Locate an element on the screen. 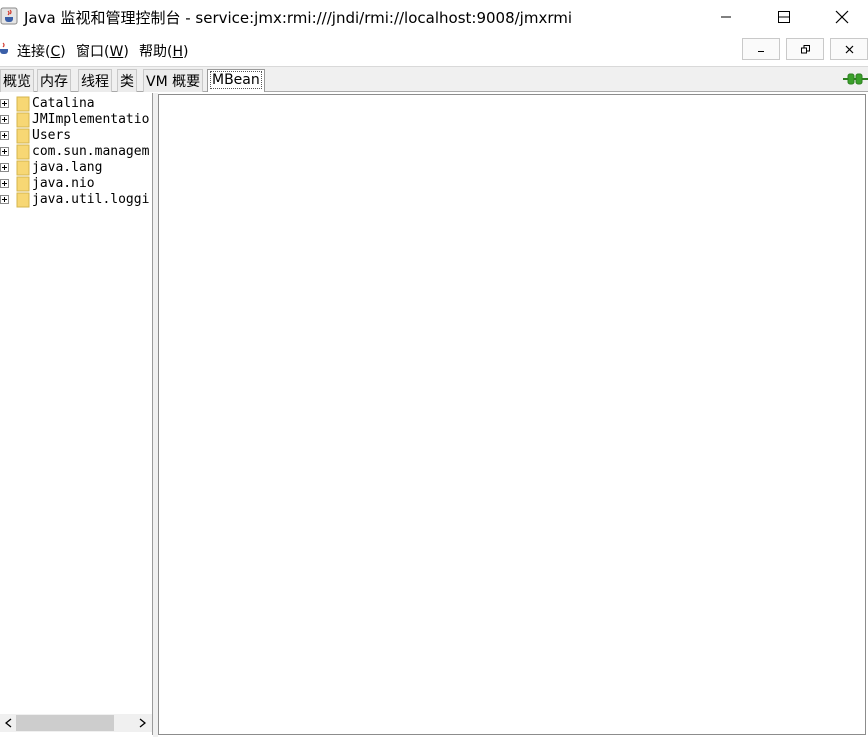 This screenshot has width=868, height=737. tab-threads: 线程 is located at coordinates (95, 80).